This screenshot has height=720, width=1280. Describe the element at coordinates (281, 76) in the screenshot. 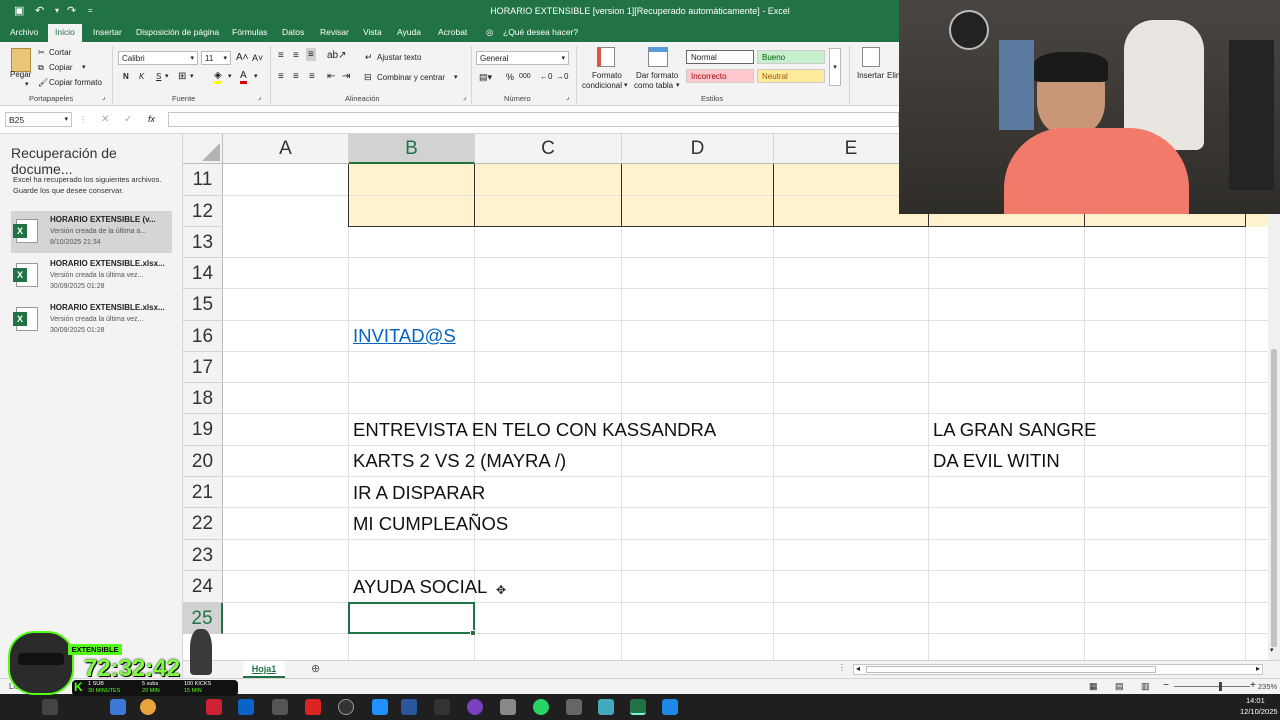

I see `align-left-icon: ≡` at that location.